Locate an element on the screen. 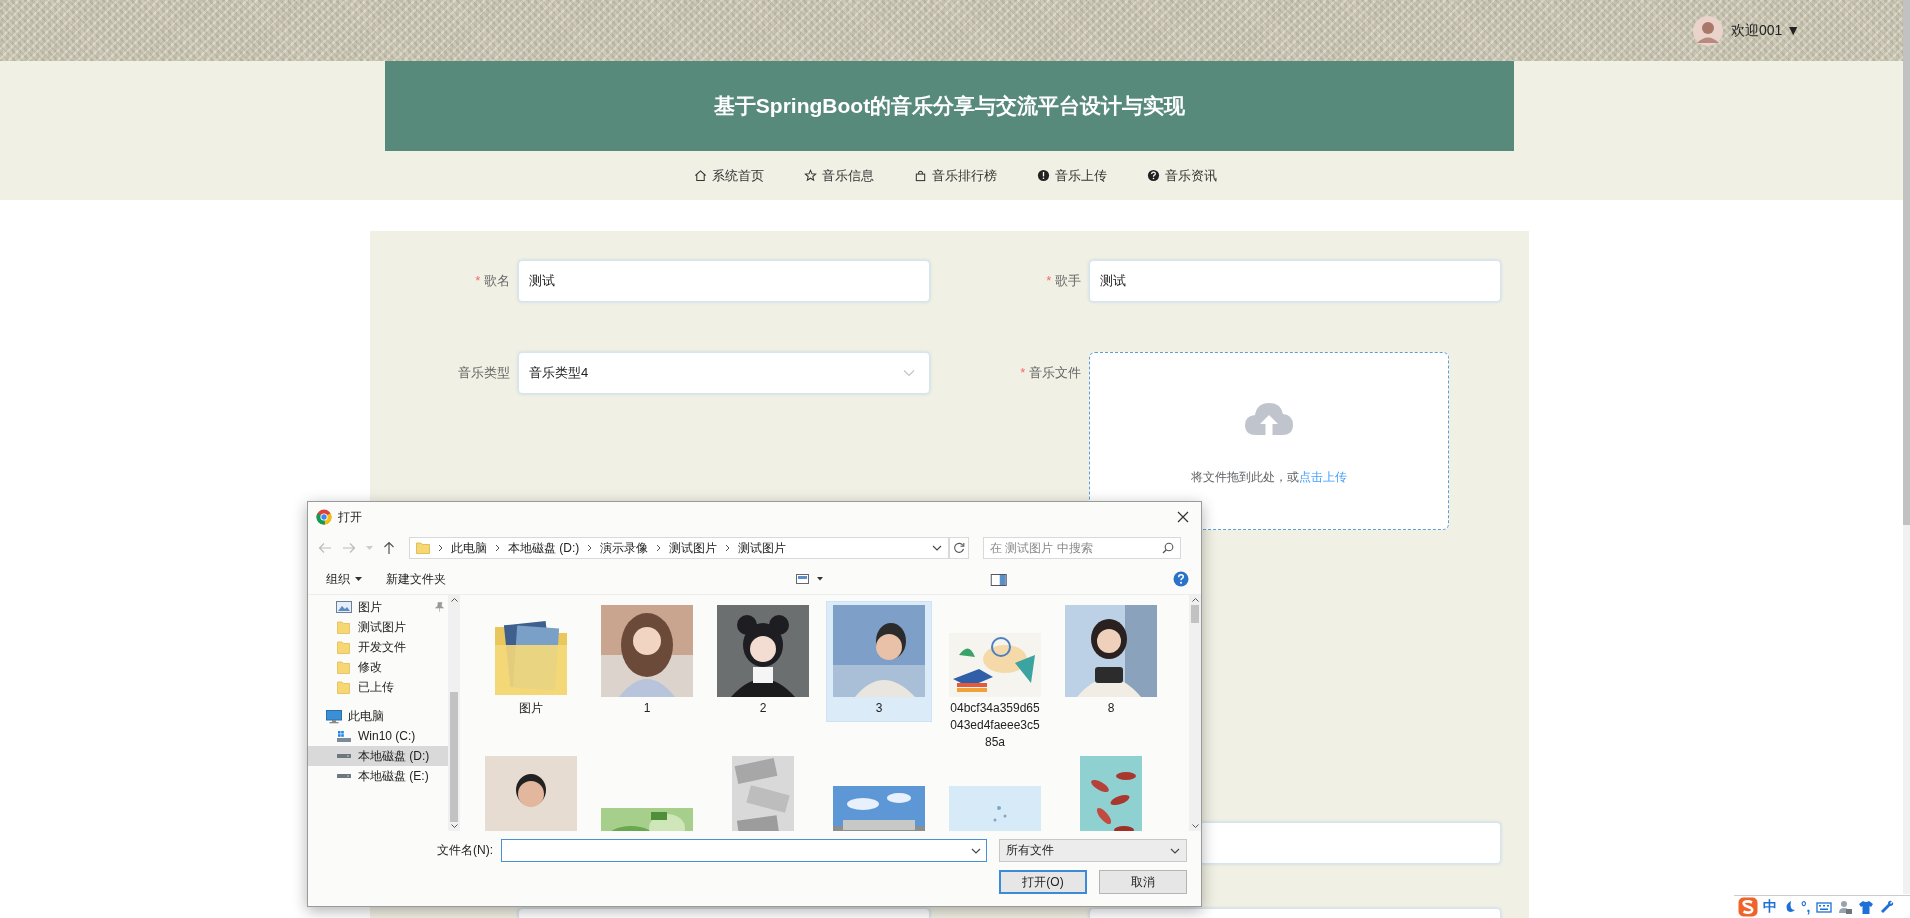  breadcrumb-item: 本地磁盘 (D:) is located at coordinates (544, 548).